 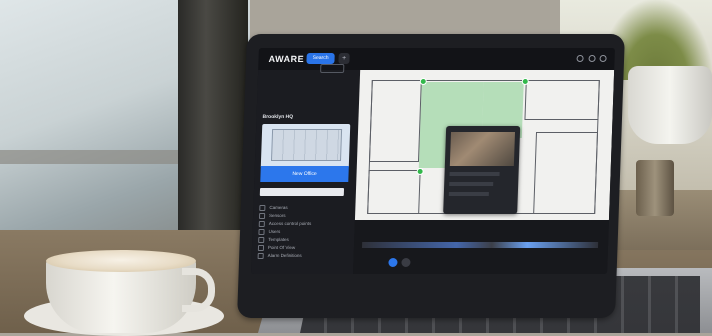 I want to click on sidebar-item-sensors: Sensors, so click(x=304, y=216).